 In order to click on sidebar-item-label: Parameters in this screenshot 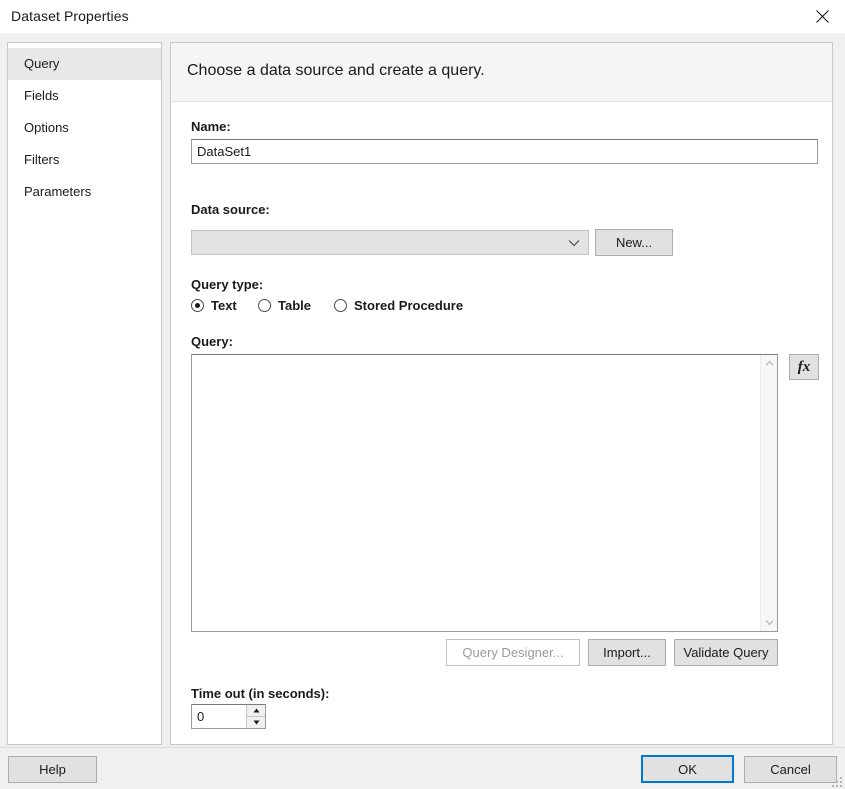, I will do `click(58, 191)`.